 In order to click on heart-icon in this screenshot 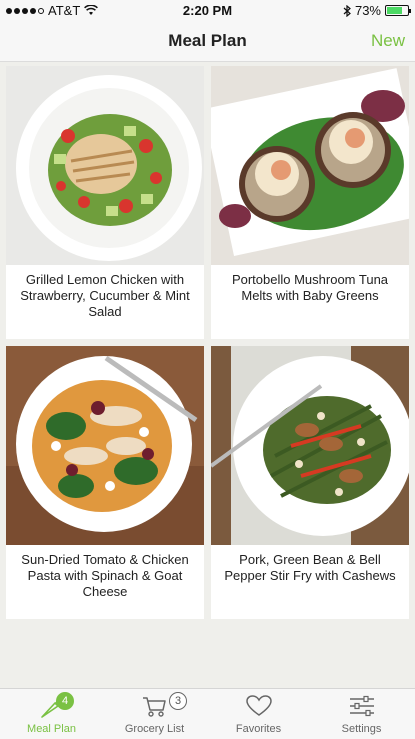, I will do `click(258, 706)`.